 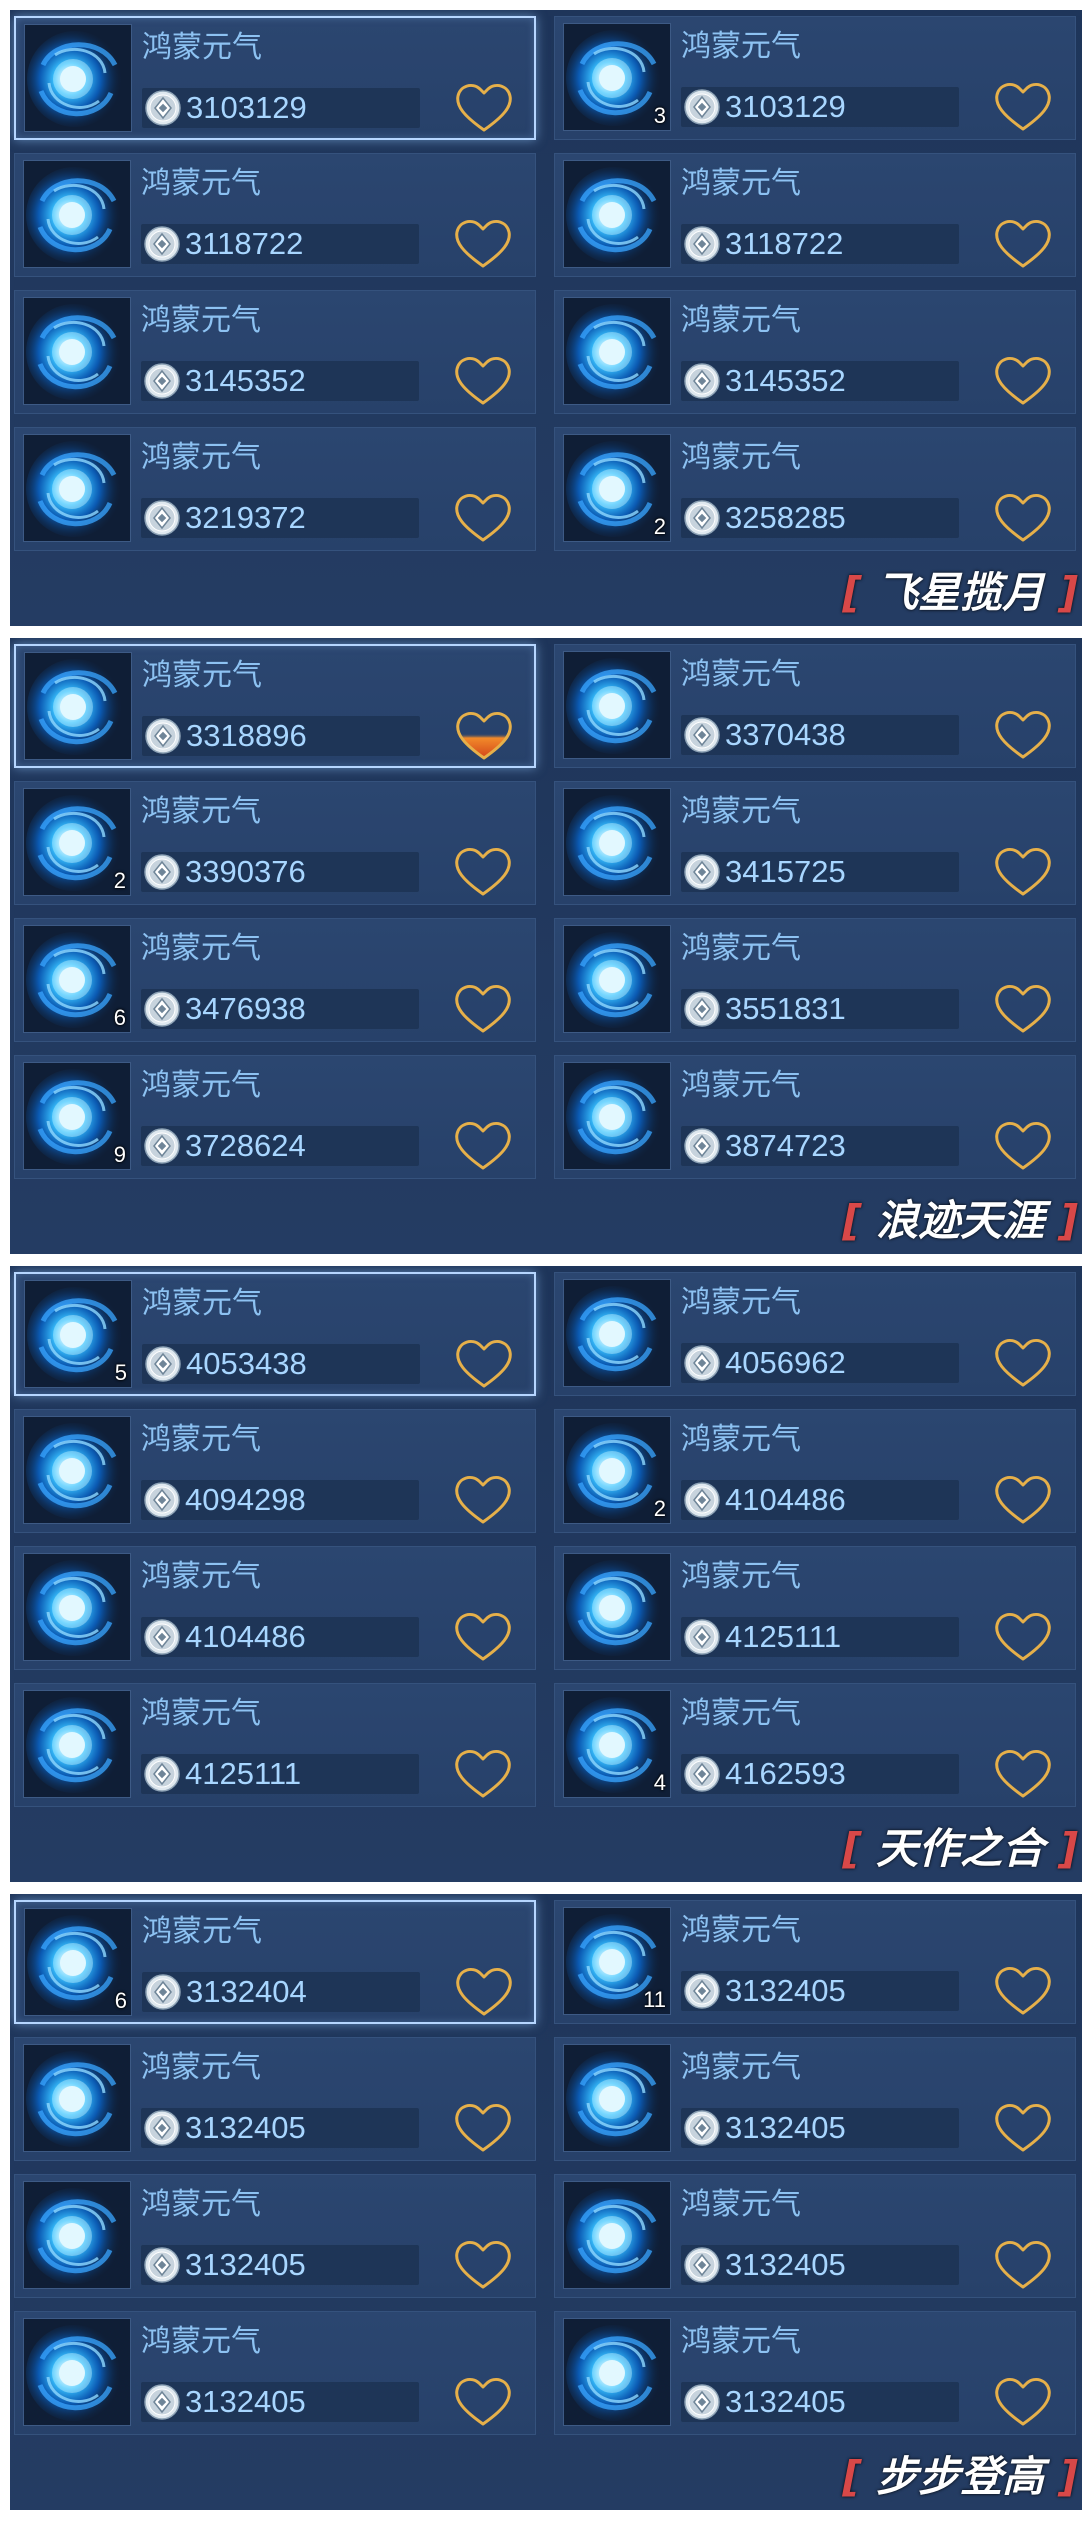 I want to click on section-title: [ 浪迹天涯 ], so click(x=960, y=1221).